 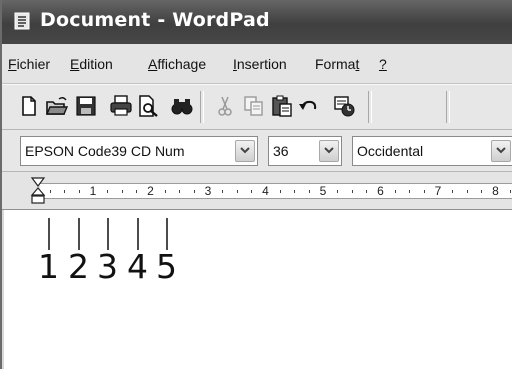 What do you see at coordinates (137, 266) in the screenshot?
I see `document-digit: 4` at bounding box center [137, 266].